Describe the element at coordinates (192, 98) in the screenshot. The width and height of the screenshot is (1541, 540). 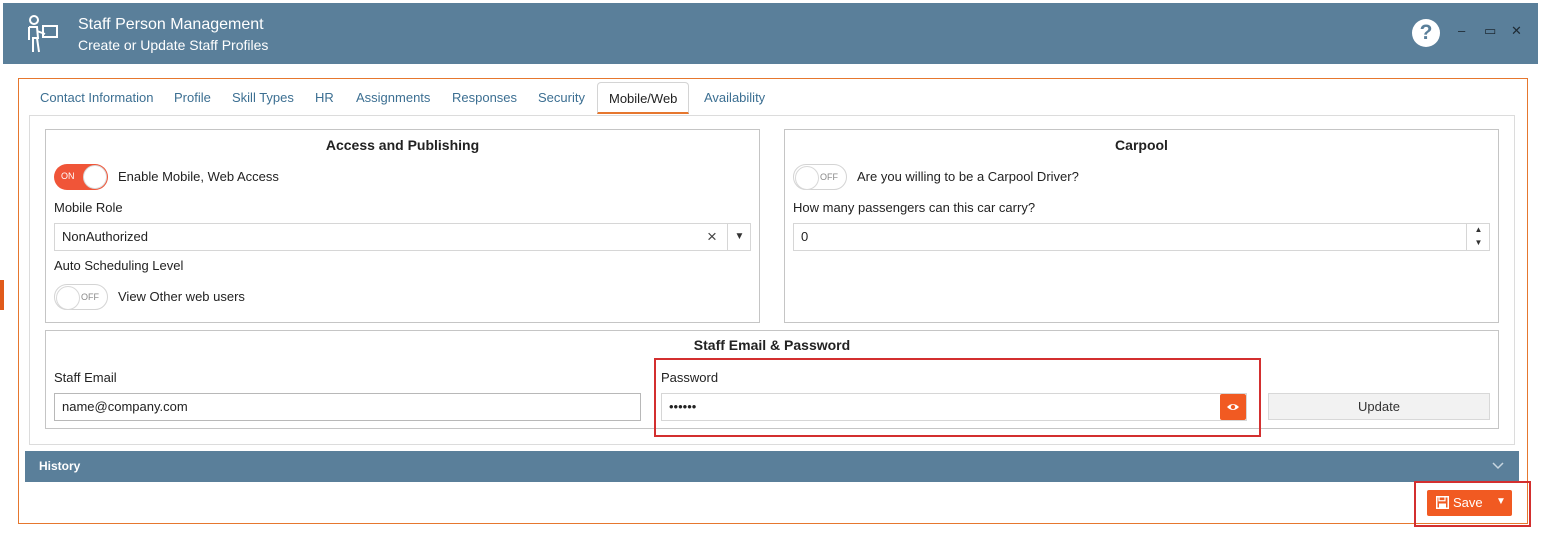
I see `tab-profile: Profile` at that location.